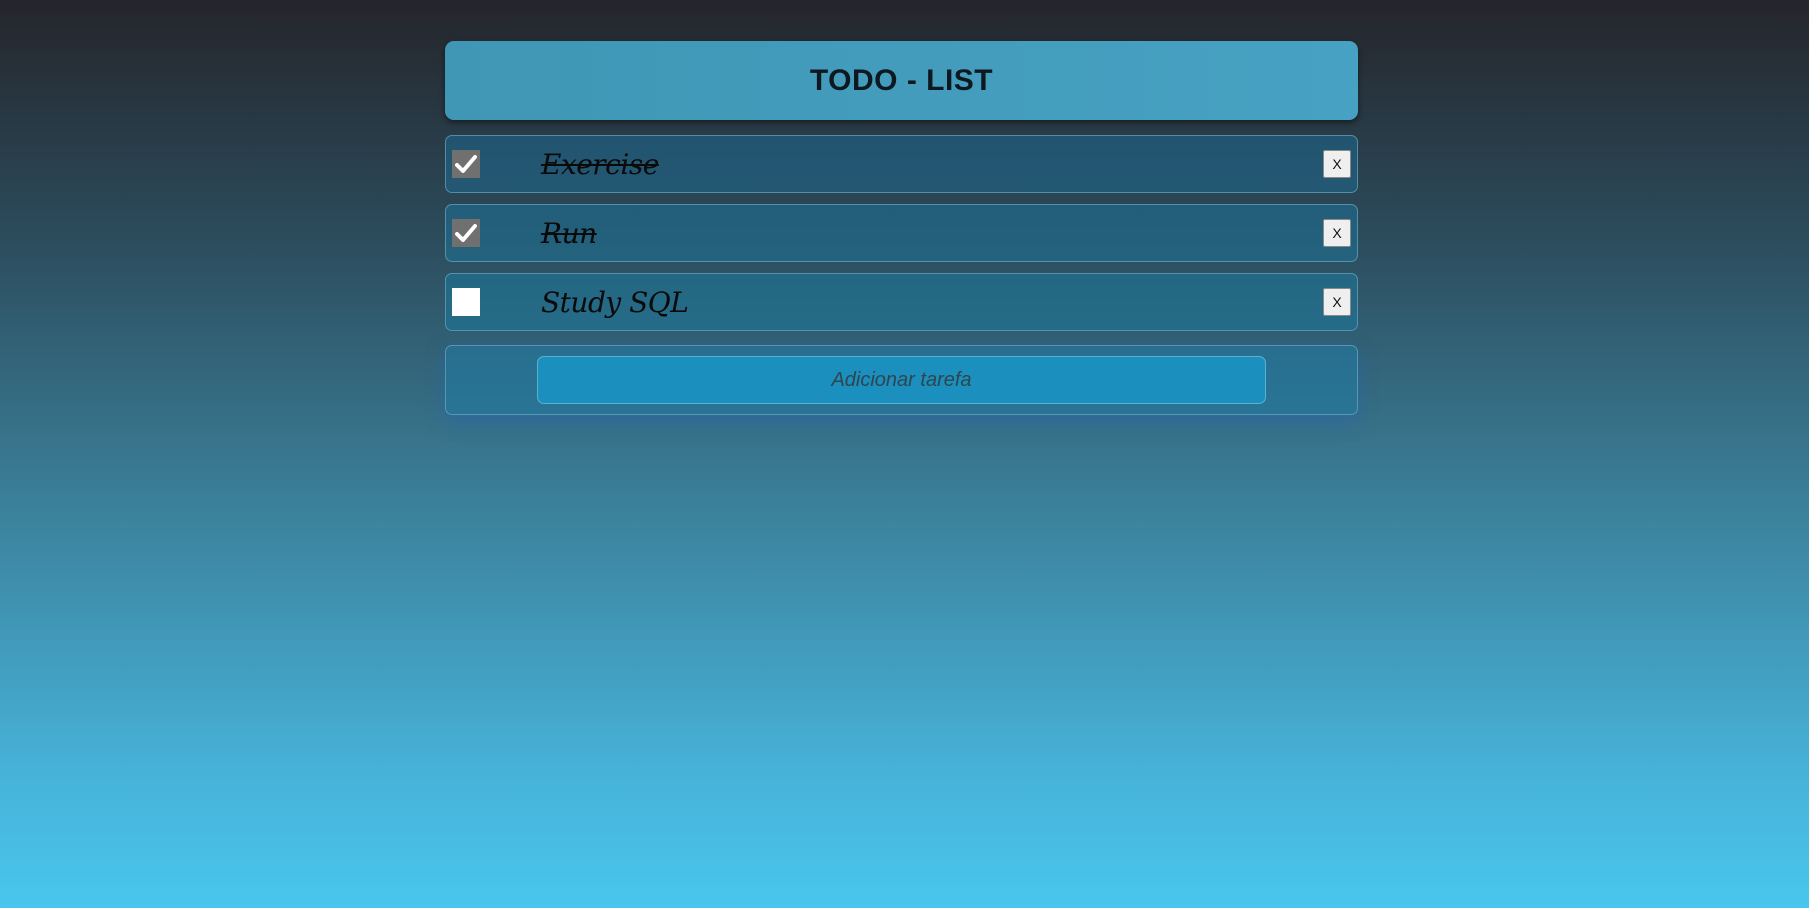 The height and width of the screenshot is (908, 1809). I want to click on task-list: Exercise X Run X Study SQL X, so click(901, 233).